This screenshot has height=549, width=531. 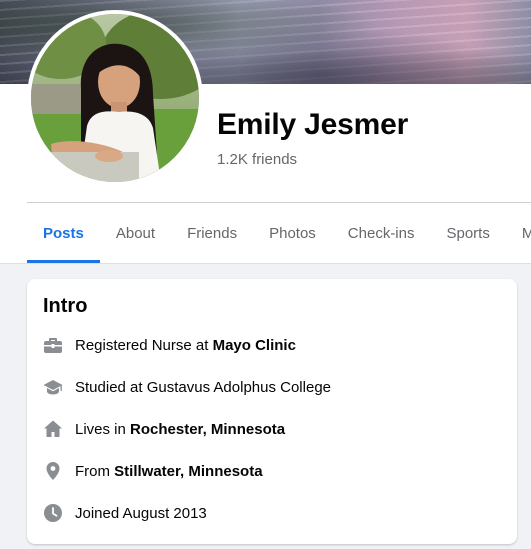 I want to click on intro-item-education: Studied at Gustavus Adolphus College, so click(x=187, y=387).